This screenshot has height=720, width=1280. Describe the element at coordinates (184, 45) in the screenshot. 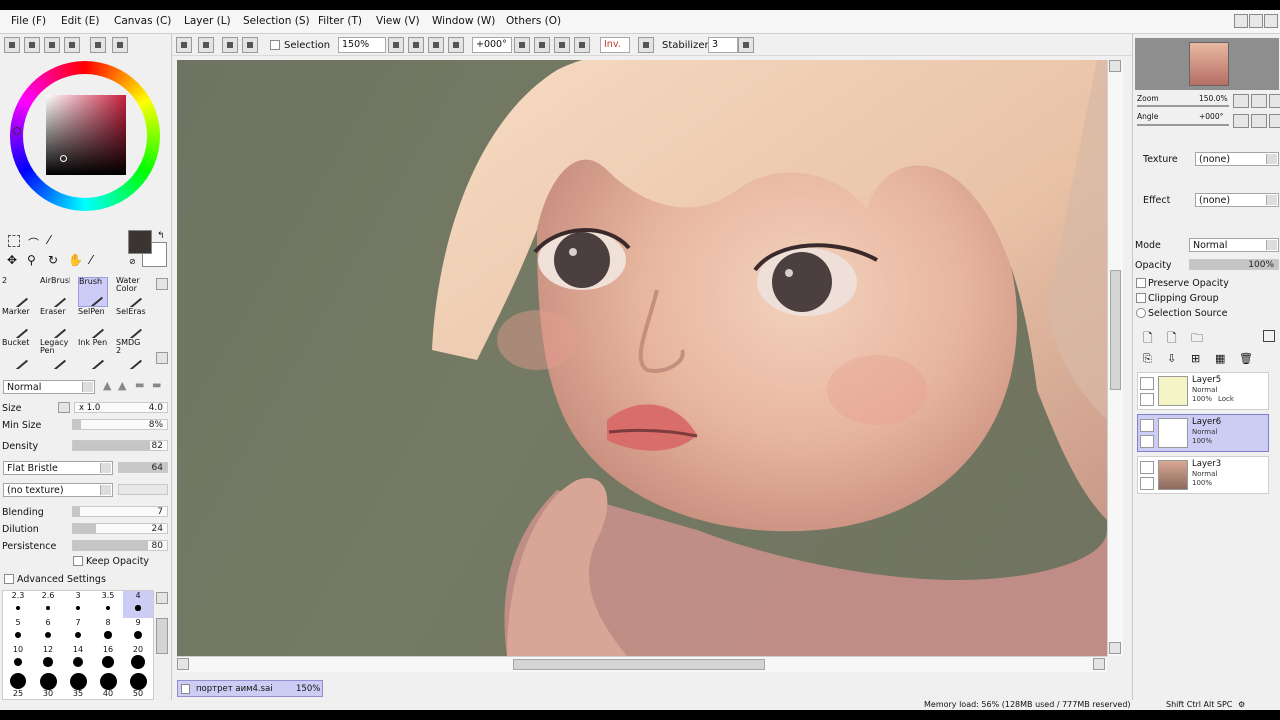

I see `deselect-icon` at that location.